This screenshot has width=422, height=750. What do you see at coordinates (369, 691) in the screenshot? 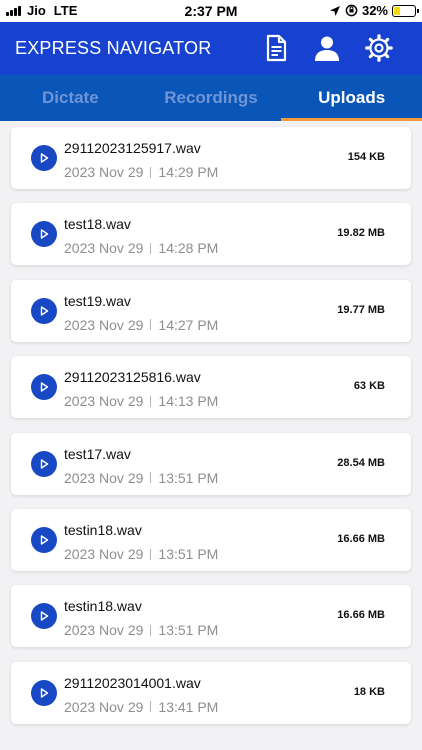
I see `file-size: 18 KB` at bounding box center [369, 691].